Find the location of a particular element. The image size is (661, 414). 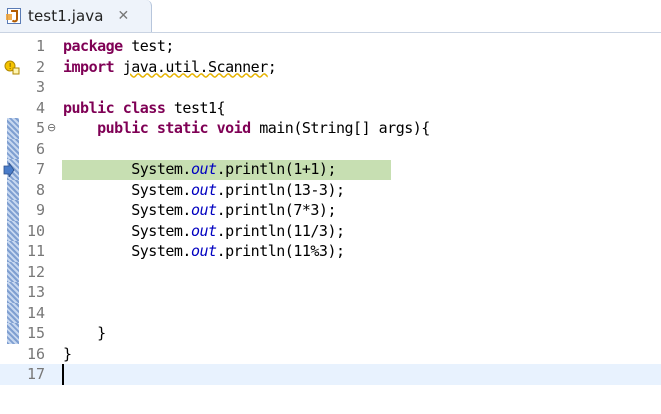

code-line: ! 2 import java.util.Scanner; is located at coordinates (330, 67).